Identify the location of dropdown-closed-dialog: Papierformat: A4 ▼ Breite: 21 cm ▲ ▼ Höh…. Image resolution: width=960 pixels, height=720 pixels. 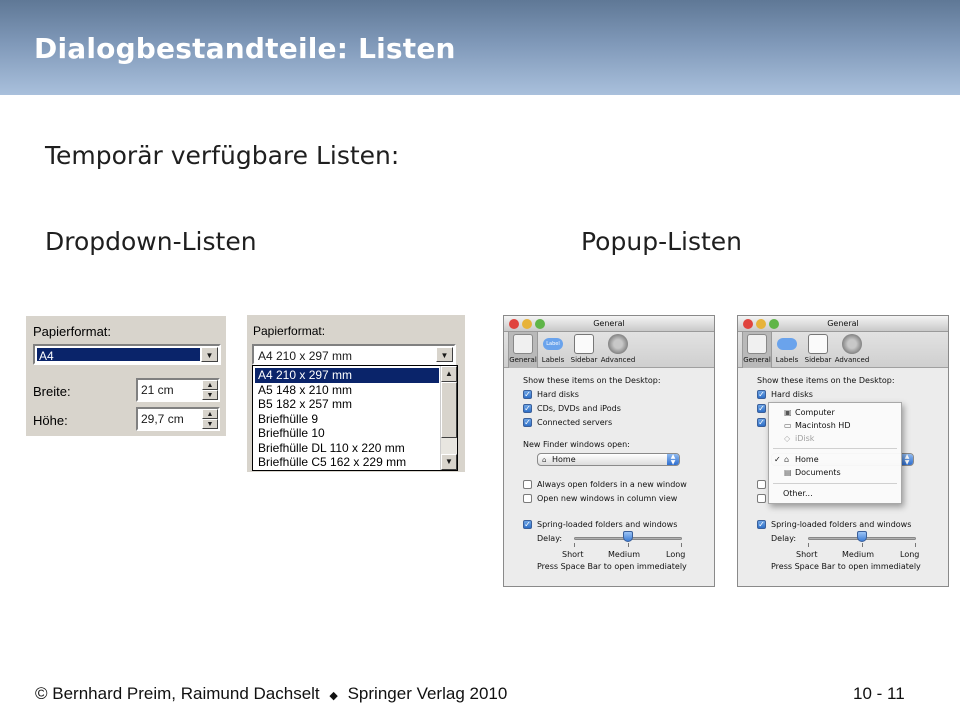
(126, 376).